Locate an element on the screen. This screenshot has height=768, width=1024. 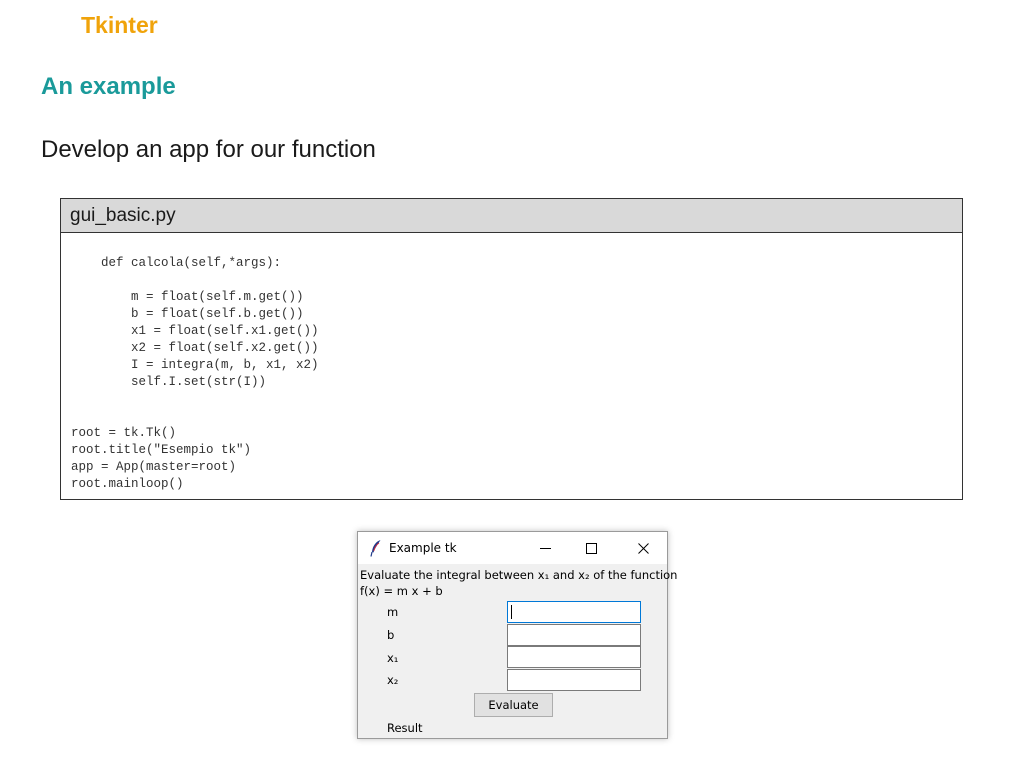
field-label-x1: x₁ is located at coordinates (393, 658).